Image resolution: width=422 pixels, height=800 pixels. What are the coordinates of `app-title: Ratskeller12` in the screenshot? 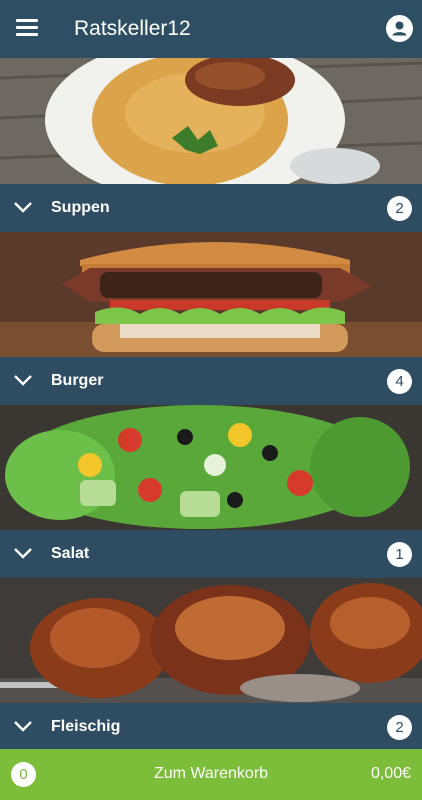 It's located at (132, 28).